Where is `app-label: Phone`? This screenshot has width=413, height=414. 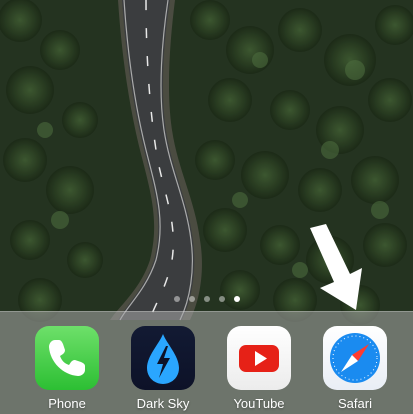 app-label: Phone is located at coordinates (67, 403).